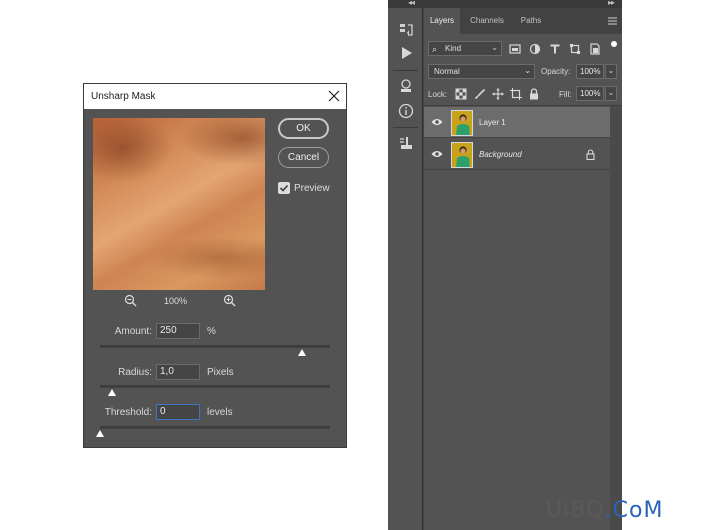 This screenshot has width=705, height=530. Describe the element at coordinates (453, 48) in the screenshot. I see `filter-kind-value: Kind` at that location.